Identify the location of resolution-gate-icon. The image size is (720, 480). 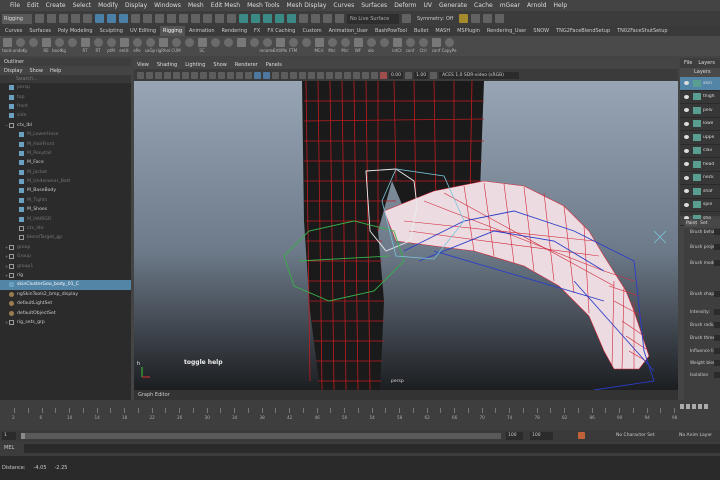
(212, 75).